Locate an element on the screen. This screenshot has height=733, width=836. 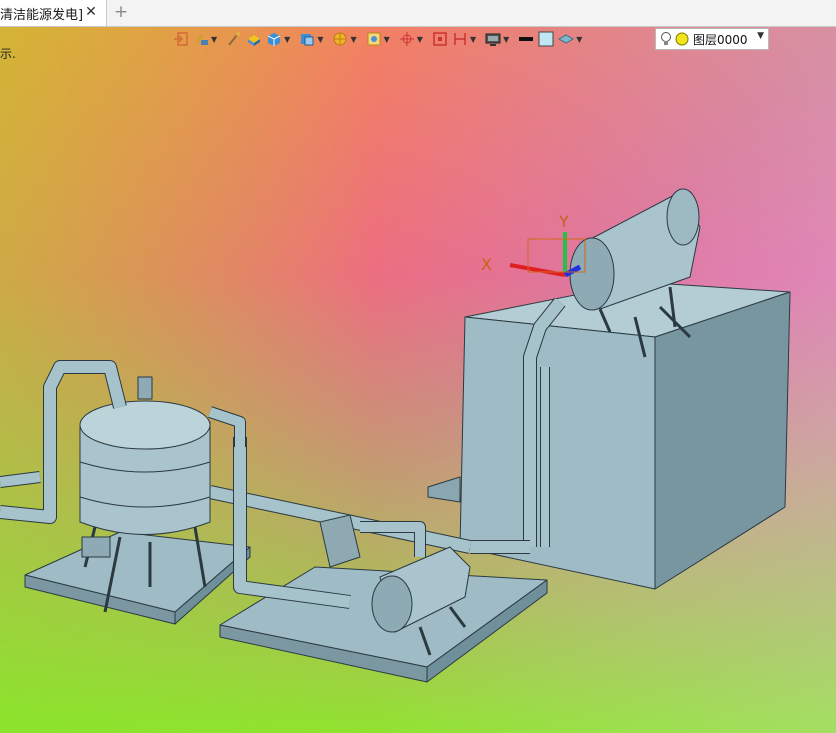
document-tab: 清洁能源发电] ✕ is located at coordinates (53, 13).